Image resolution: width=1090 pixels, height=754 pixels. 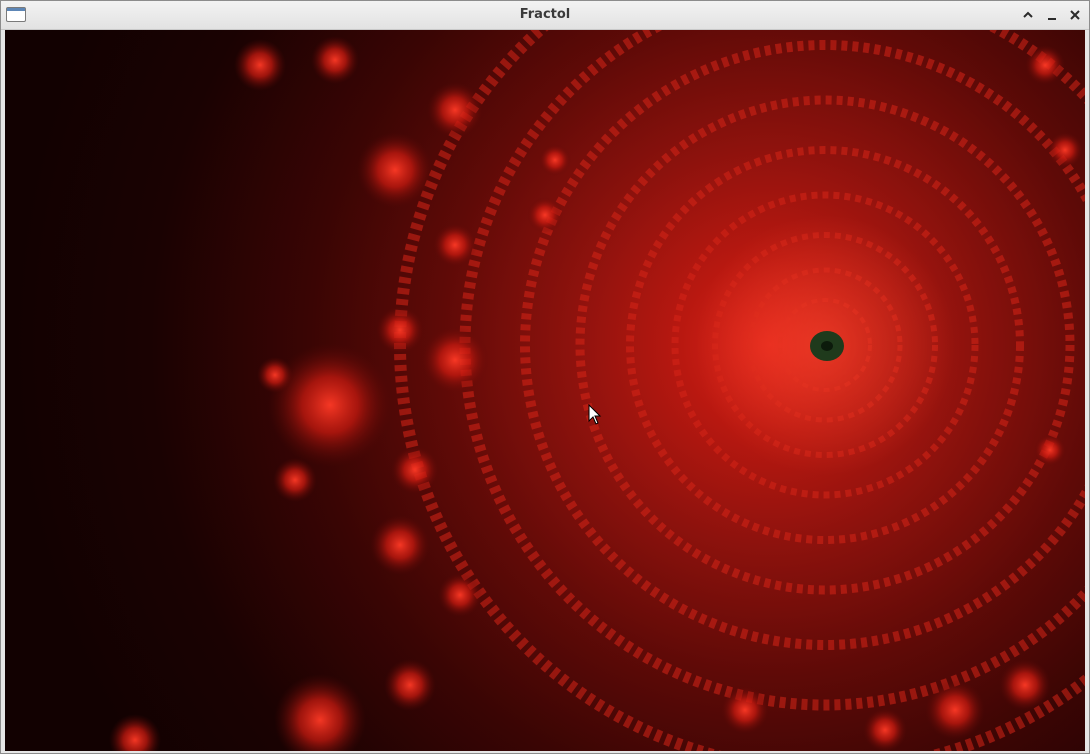 I want to click on maximize-icon, so click(x=1028, y=14).